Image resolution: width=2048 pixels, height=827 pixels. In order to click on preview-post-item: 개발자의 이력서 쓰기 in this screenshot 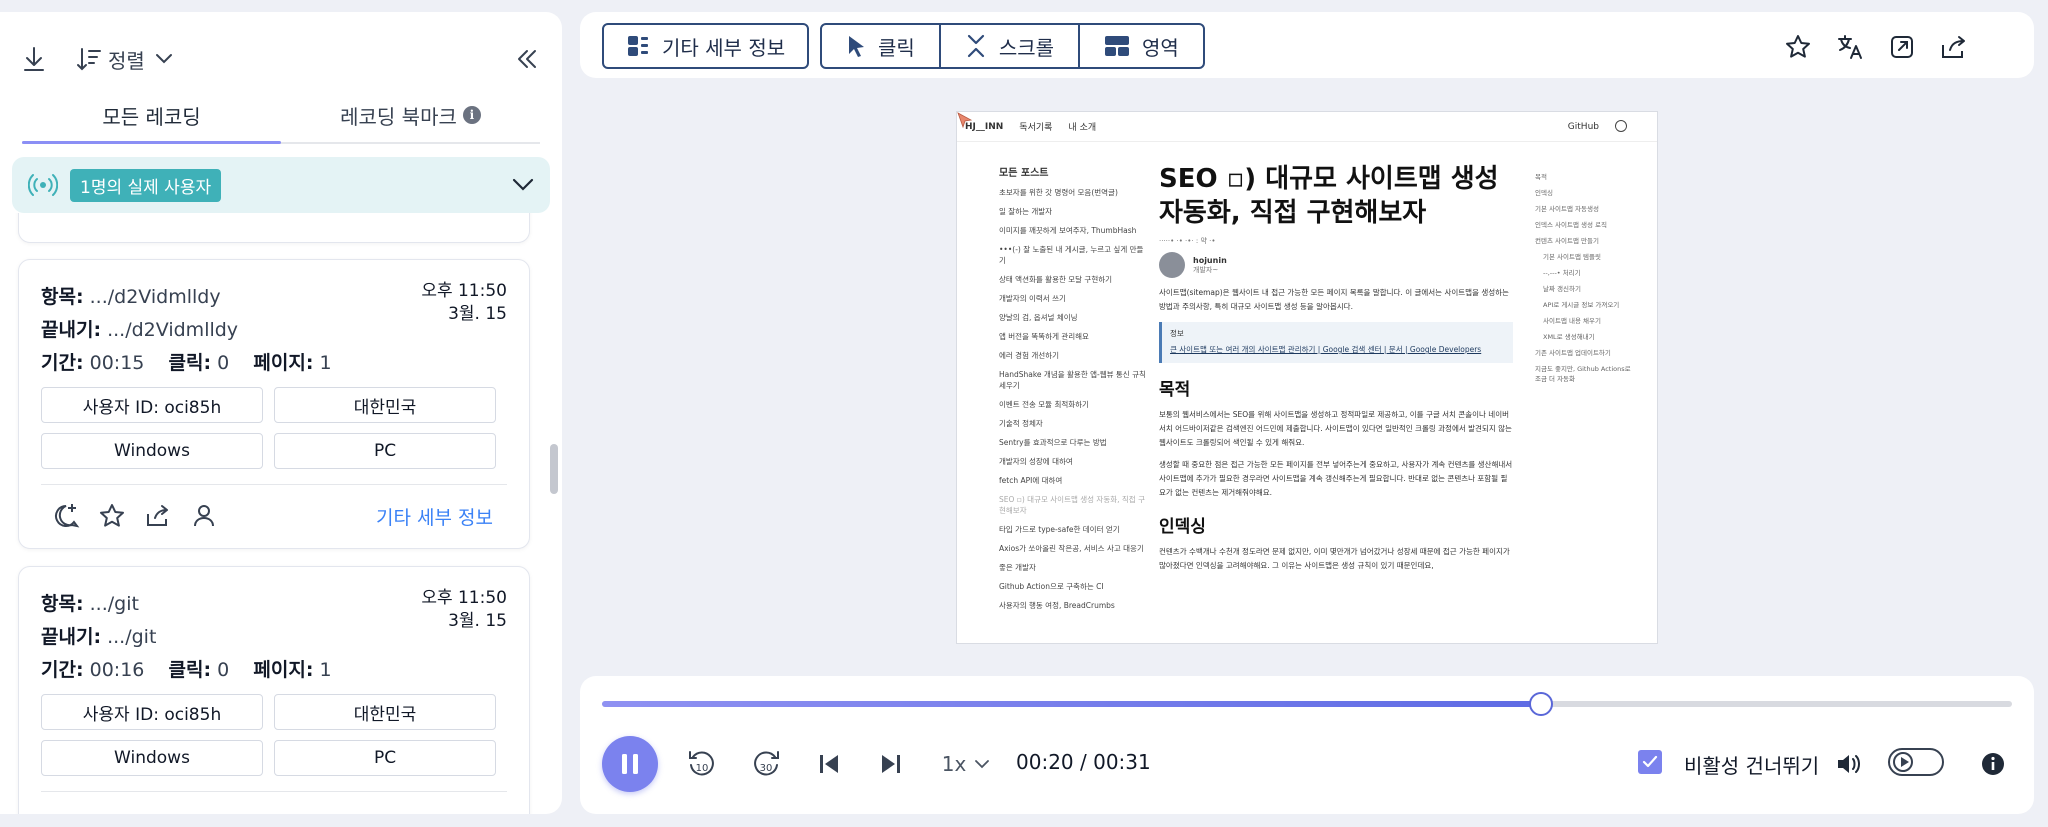, I will do `click(1074, 298)`.